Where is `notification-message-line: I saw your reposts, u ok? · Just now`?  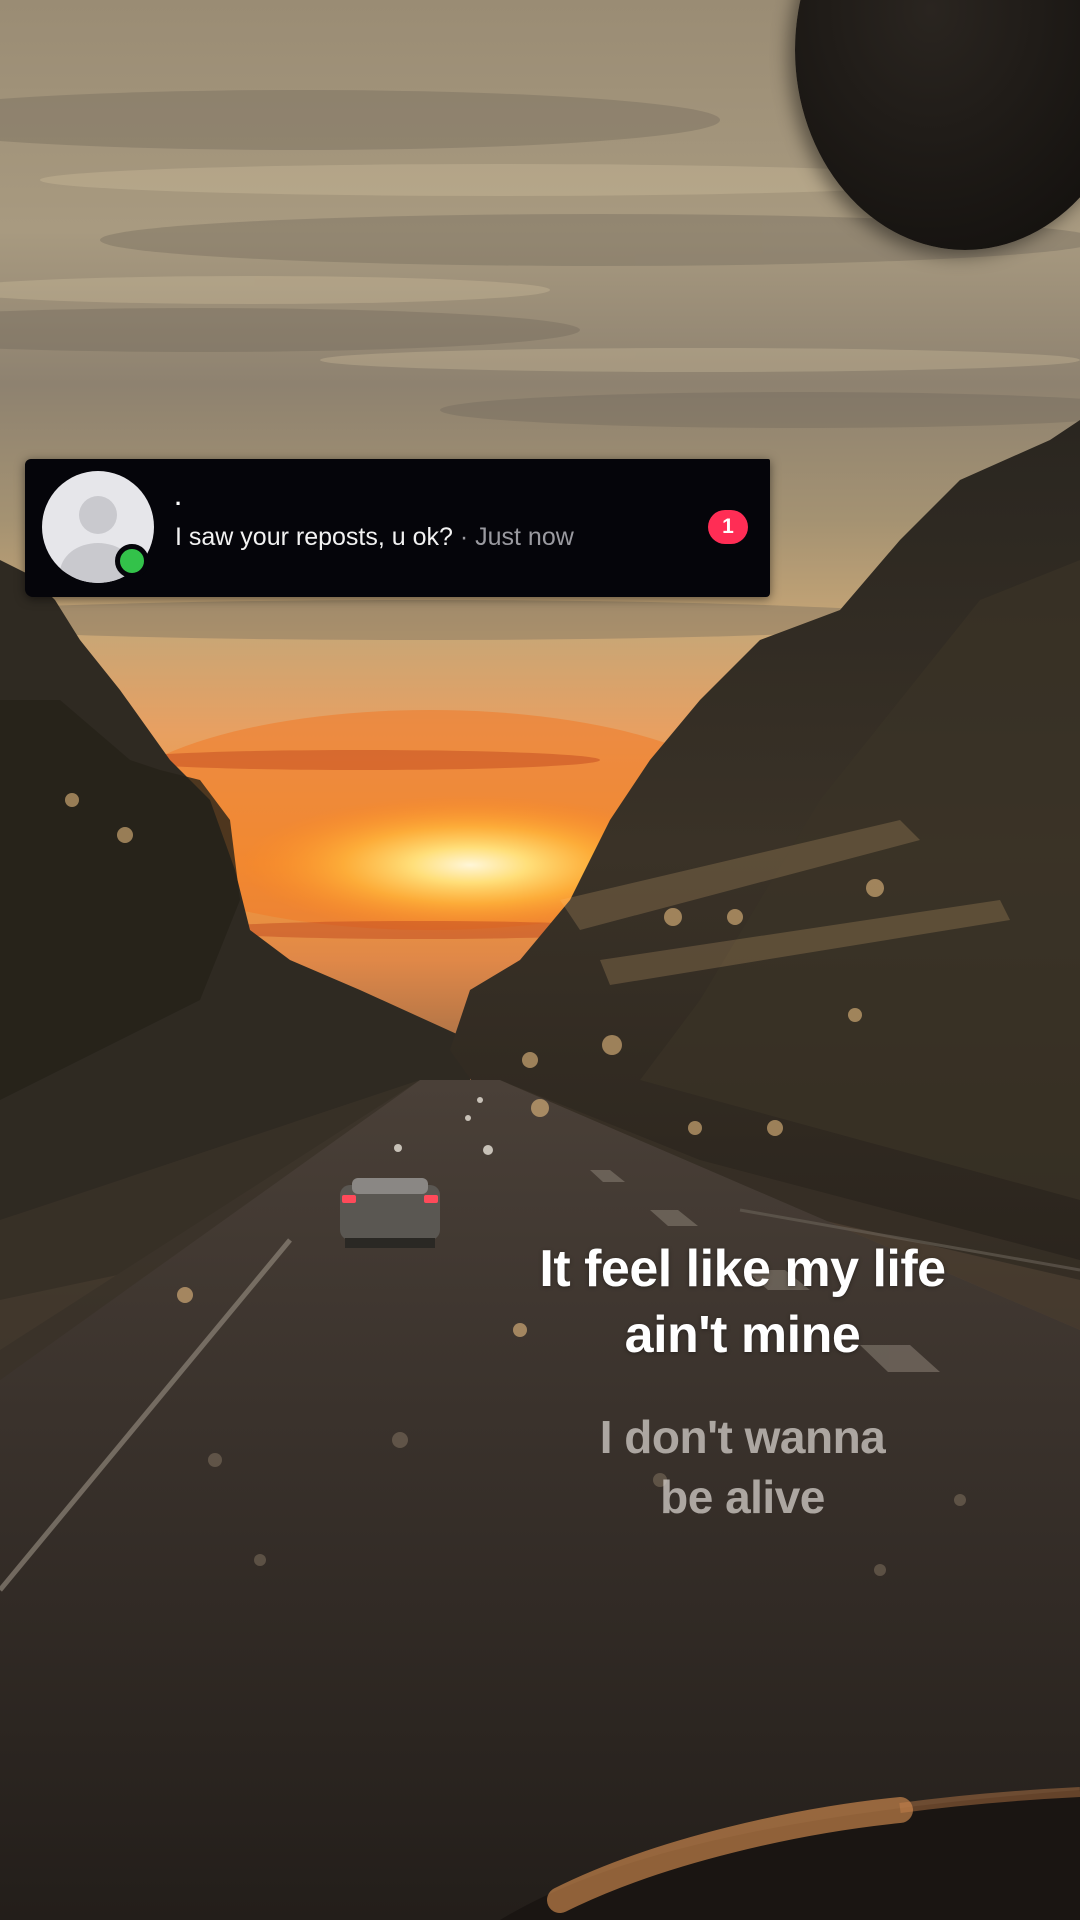 notification-message-line: I saw your reposts, u ok? · Just now is located at coordinates (374, 537).